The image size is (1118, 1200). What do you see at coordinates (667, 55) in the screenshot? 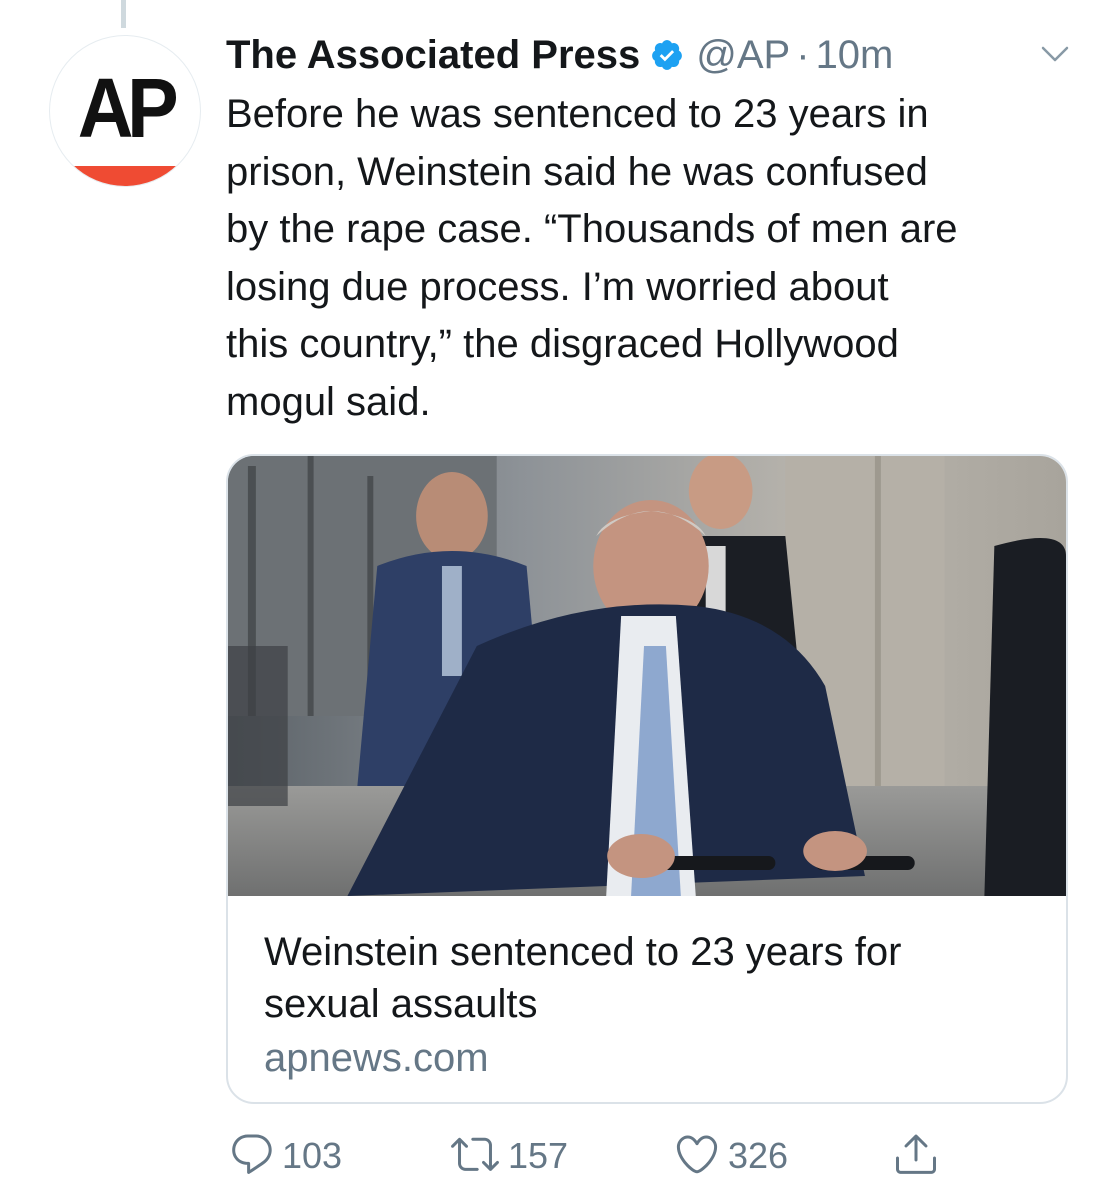
I see `verified-badge-icon` at bounding box center [667, 55].